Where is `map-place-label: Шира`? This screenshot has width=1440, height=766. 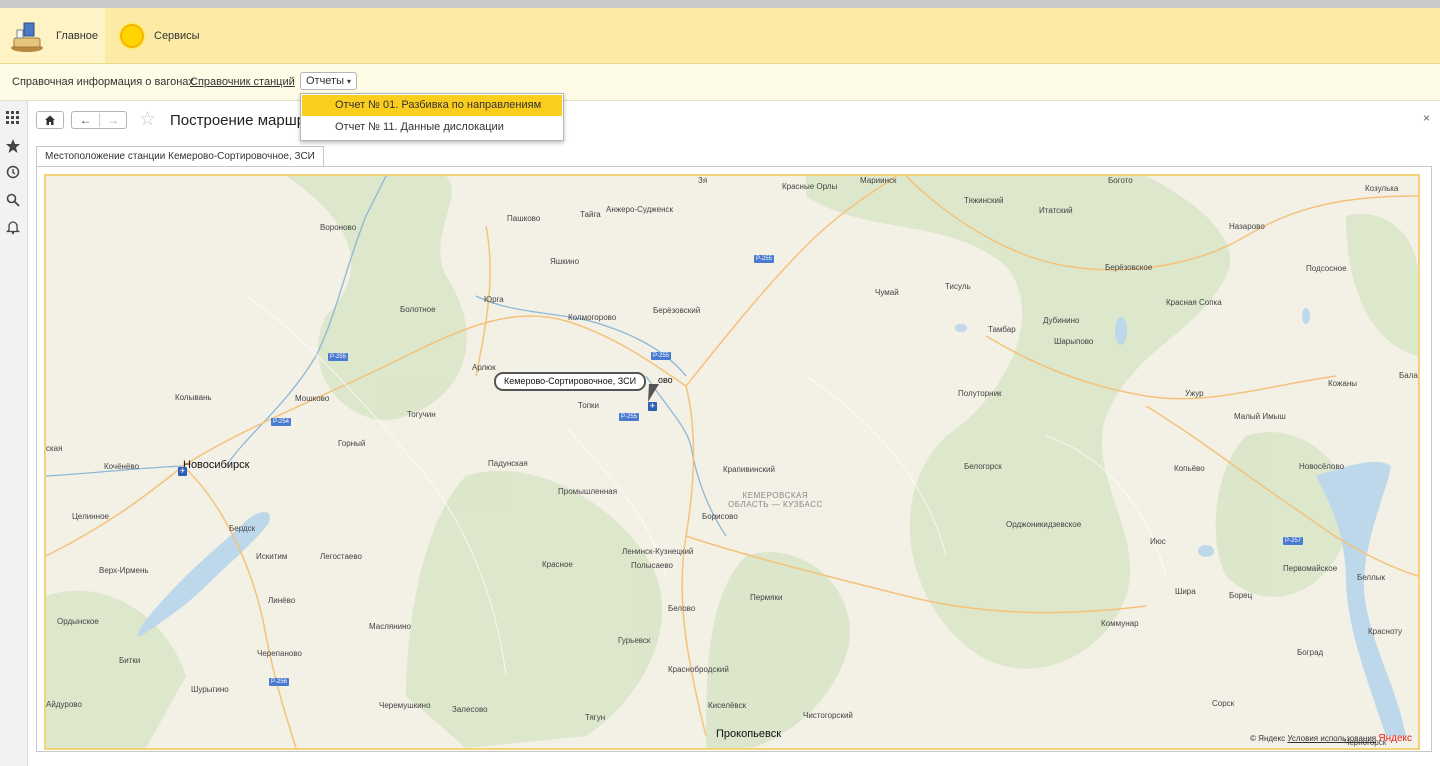
map-place-label: Шира is located at coordinates (1185, 591).